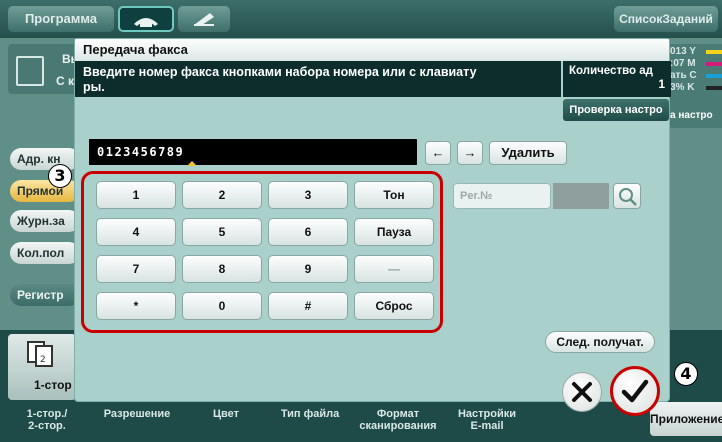 Image resolution: width=722 pixels, height=442 pixels. What do you see at coordinates (581, 196) in the screenshot?
I see `registration-number-value` at bounding box center [581, 196].